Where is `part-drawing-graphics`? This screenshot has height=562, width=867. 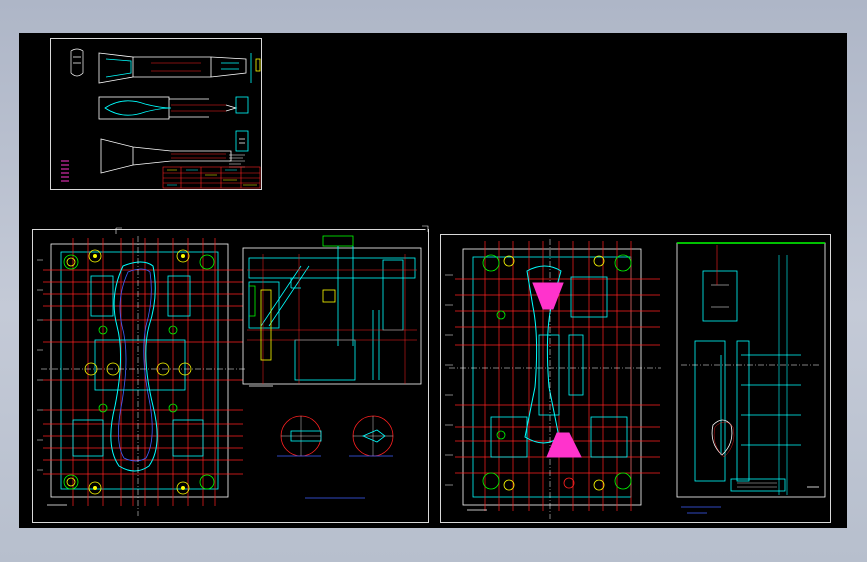
part-drawing-graphics is located at coordinates (161, 118).